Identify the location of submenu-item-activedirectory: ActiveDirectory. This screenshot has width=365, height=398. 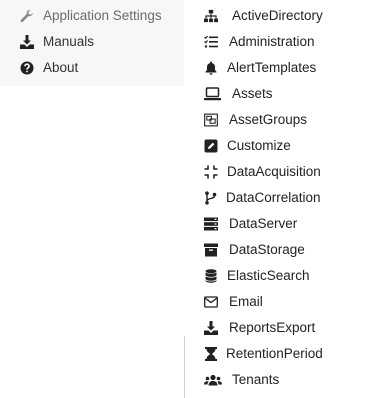
(274, 16).